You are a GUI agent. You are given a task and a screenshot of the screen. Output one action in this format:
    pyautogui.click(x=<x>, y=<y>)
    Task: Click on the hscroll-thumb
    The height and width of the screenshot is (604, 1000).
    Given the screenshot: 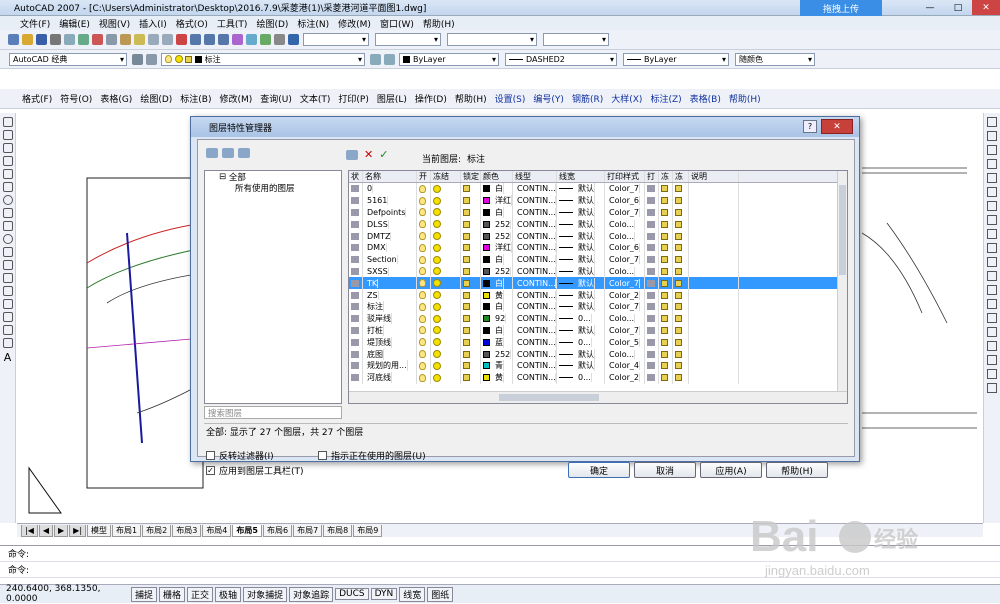 What is the action you would take?
    pyautogui.click(x=549, y=397)
    